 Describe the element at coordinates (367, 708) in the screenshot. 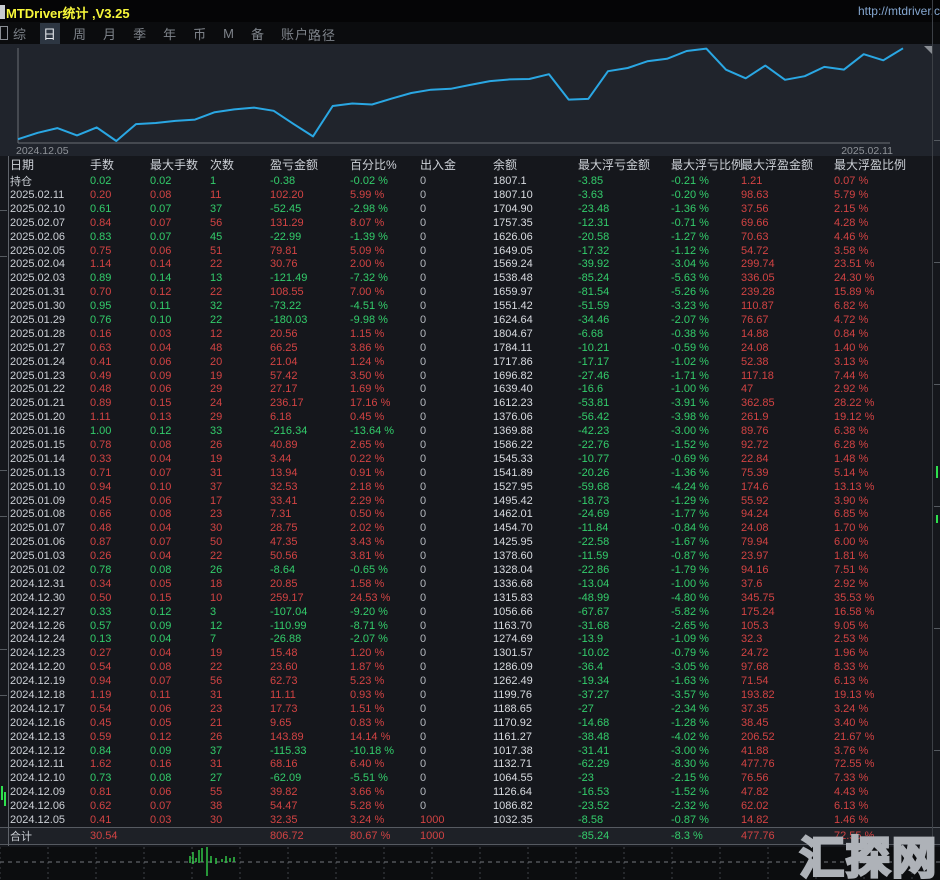

I see `row37-cell-5: 1.51 %` at that location.